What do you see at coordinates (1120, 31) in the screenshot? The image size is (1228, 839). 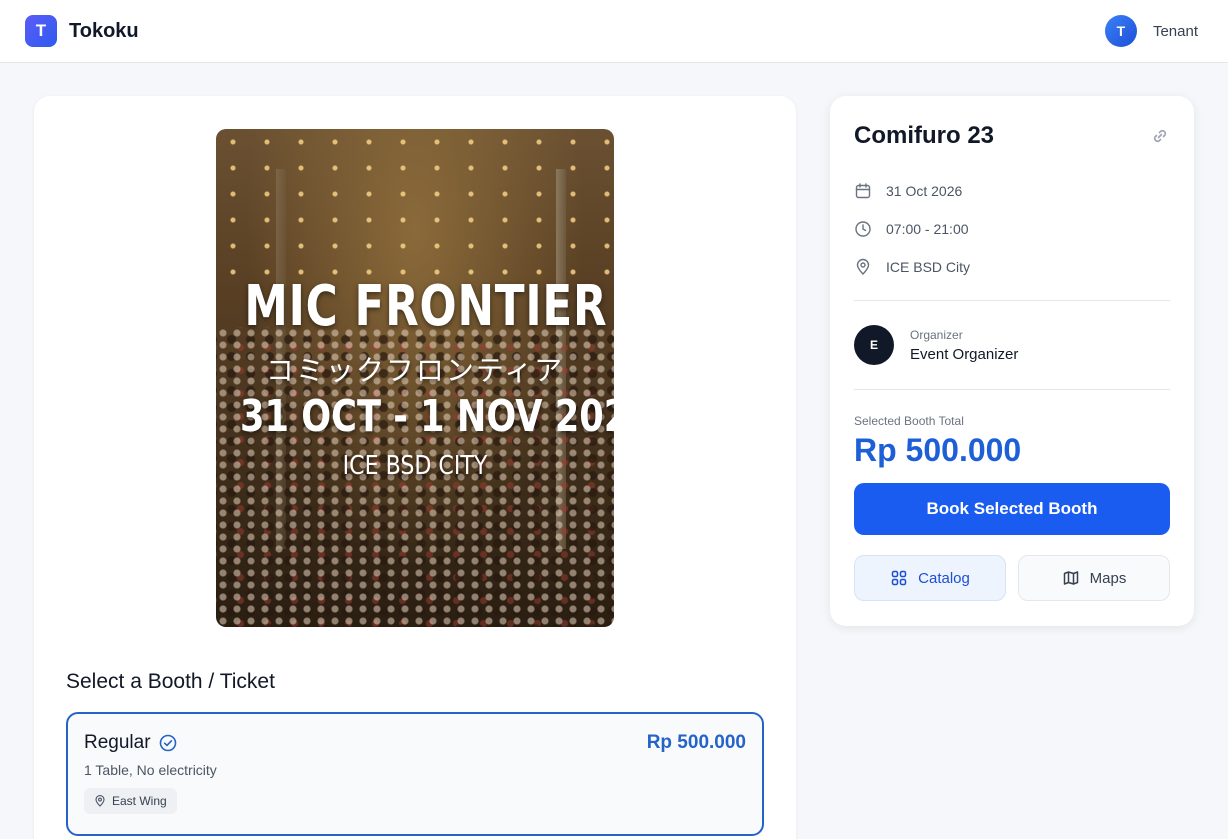 I see `avatar: T` at bounding box center [1120, 31].